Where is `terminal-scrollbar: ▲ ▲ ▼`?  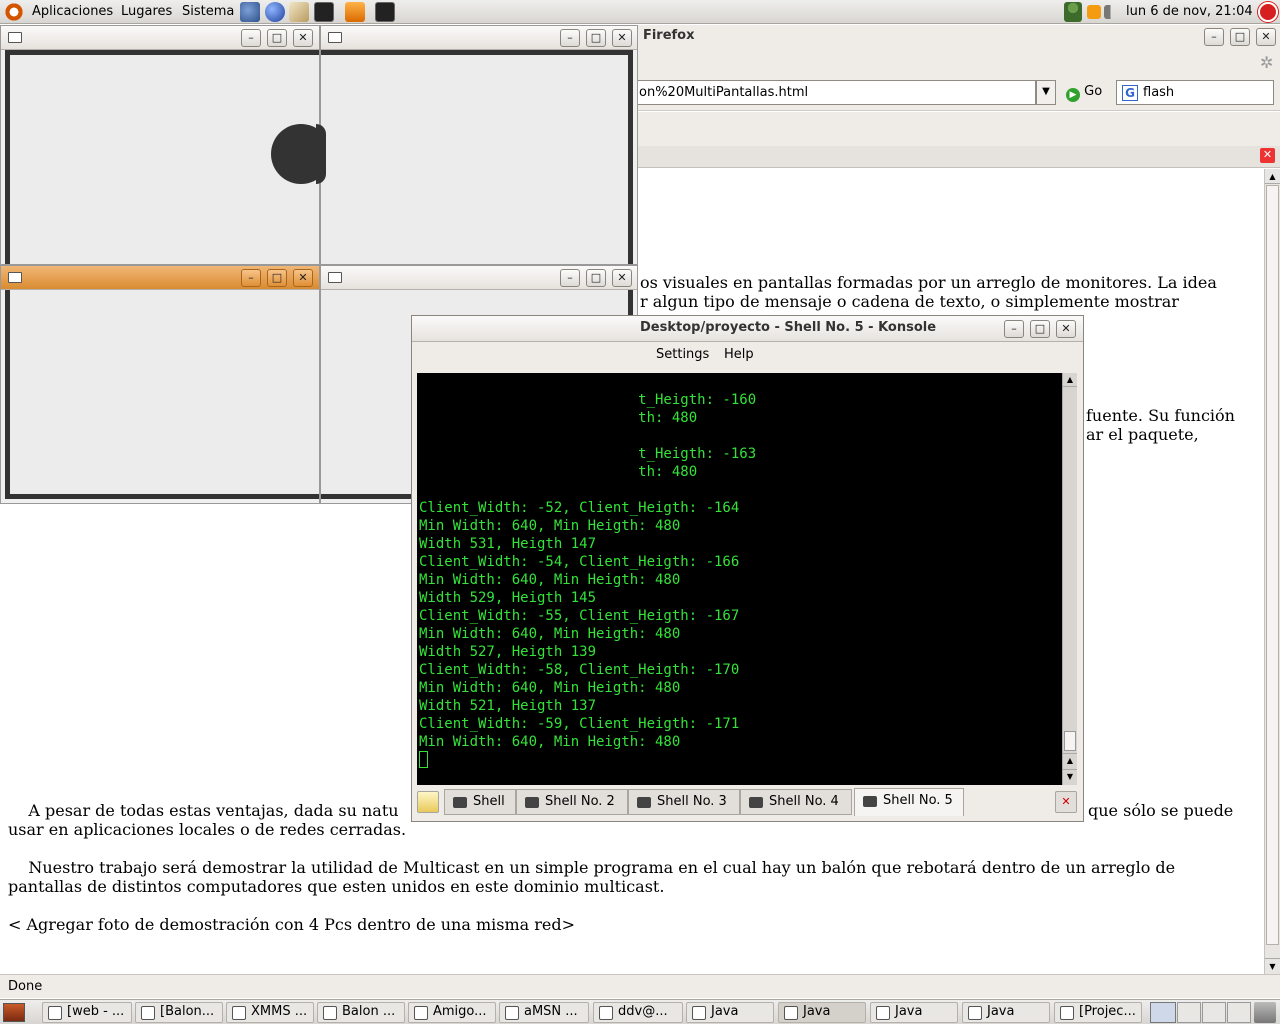
terminal-scrollbar: ▲ ▲ ▼ is located at coordinates (1069, 579).